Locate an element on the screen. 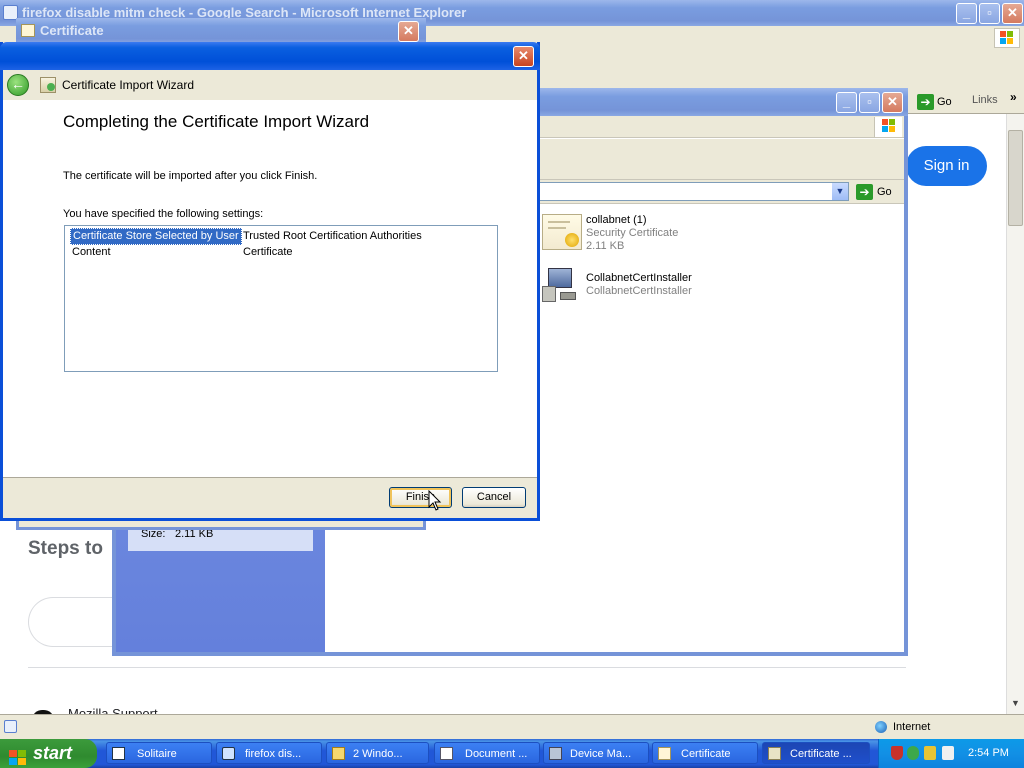  sign-in-button: Sign in is located at coordinates (946, 166).